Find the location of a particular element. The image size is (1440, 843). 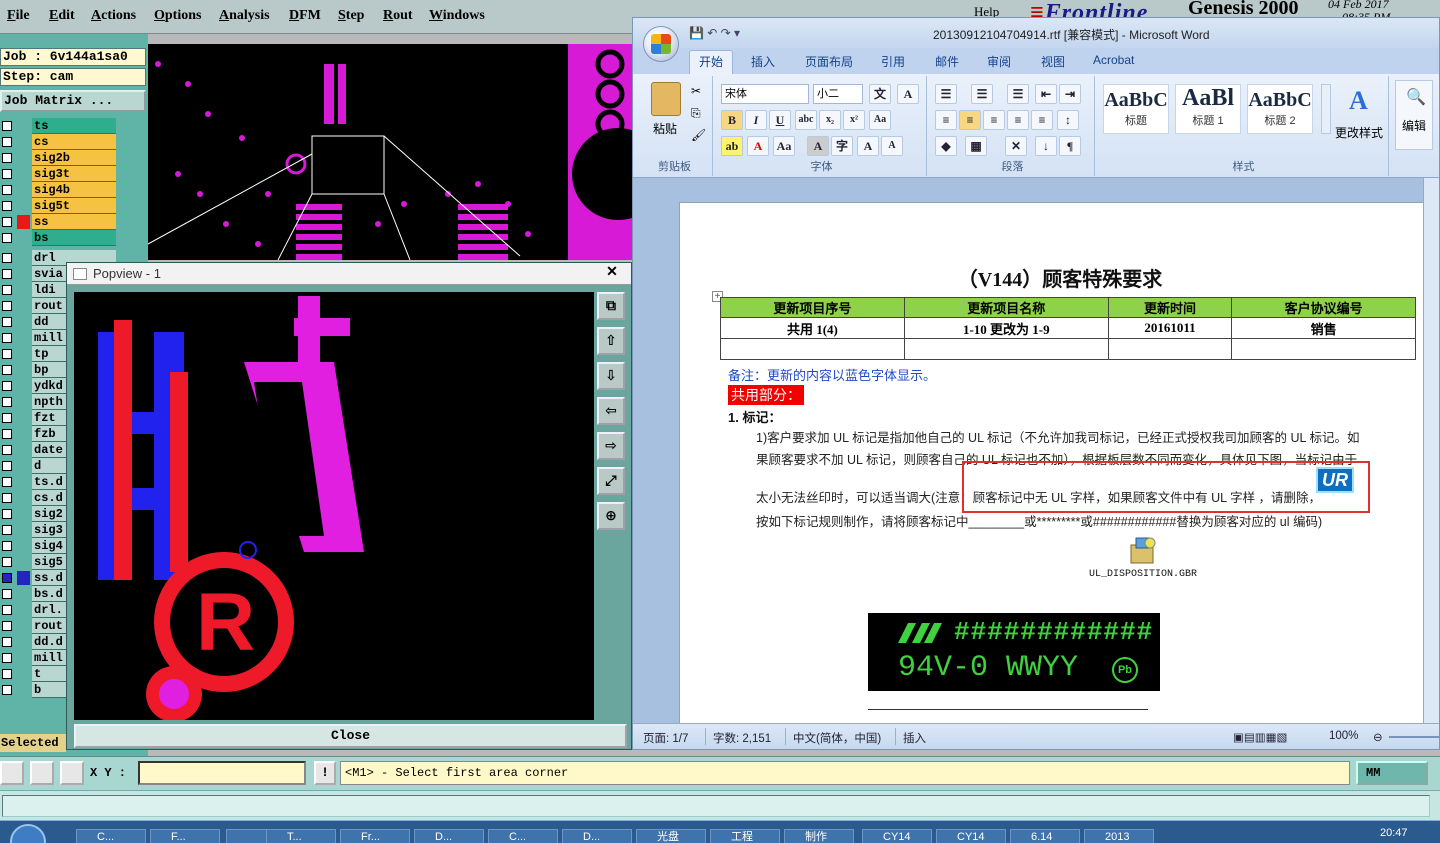

taskbar-item: 6.14 is located at coordinates (1045, 836).